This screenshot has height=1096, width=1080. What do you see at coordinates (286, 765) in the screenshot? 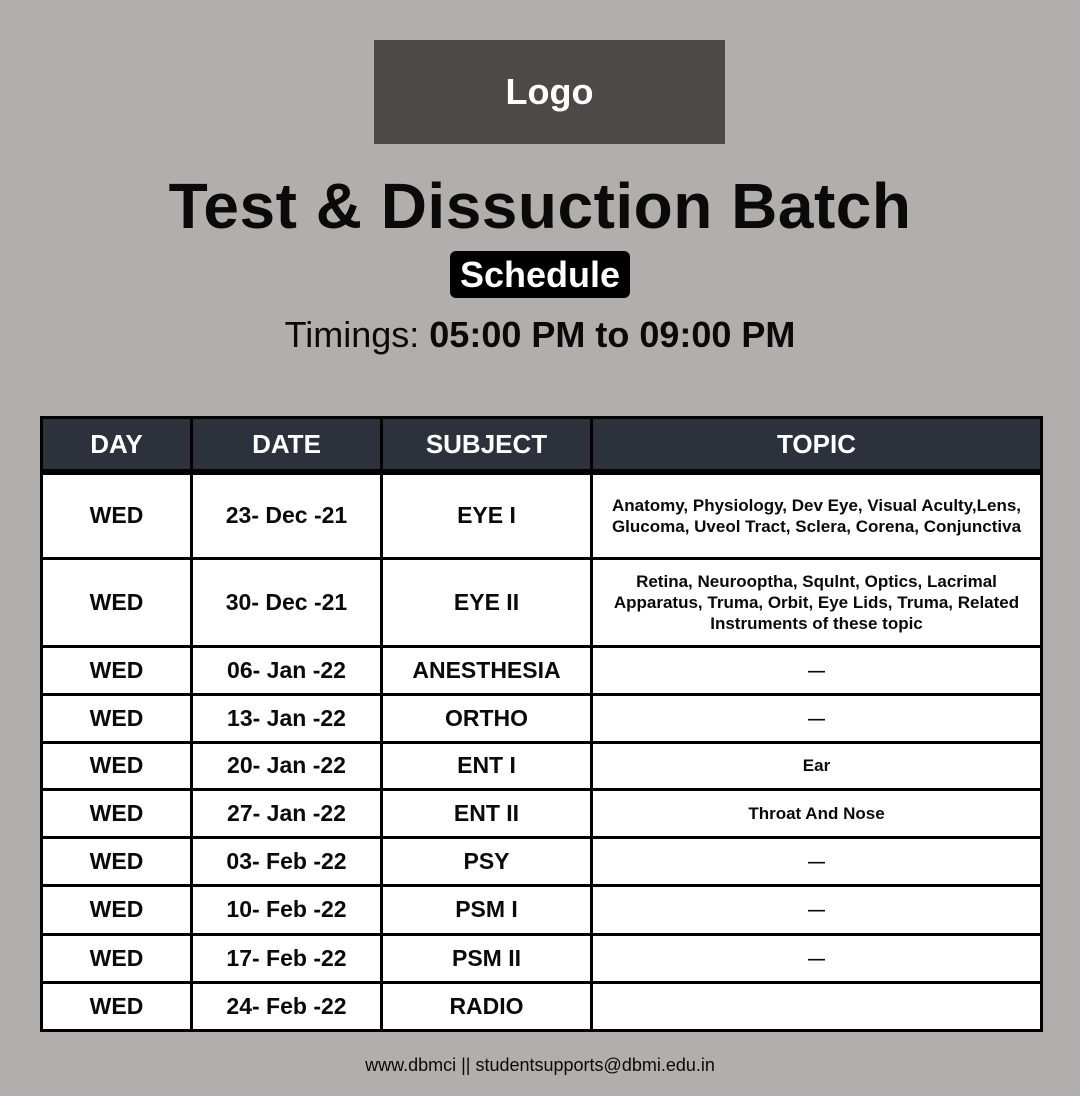
I see `cell-date: 20- Jan -22` at bounding box center [286, 765].